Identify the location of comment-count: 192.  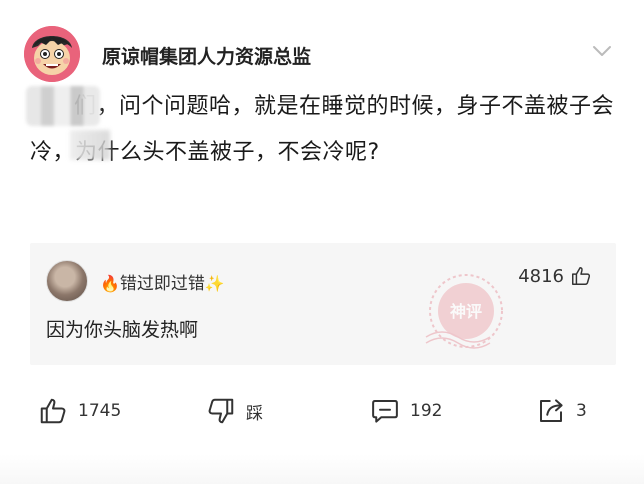
(426, 411).